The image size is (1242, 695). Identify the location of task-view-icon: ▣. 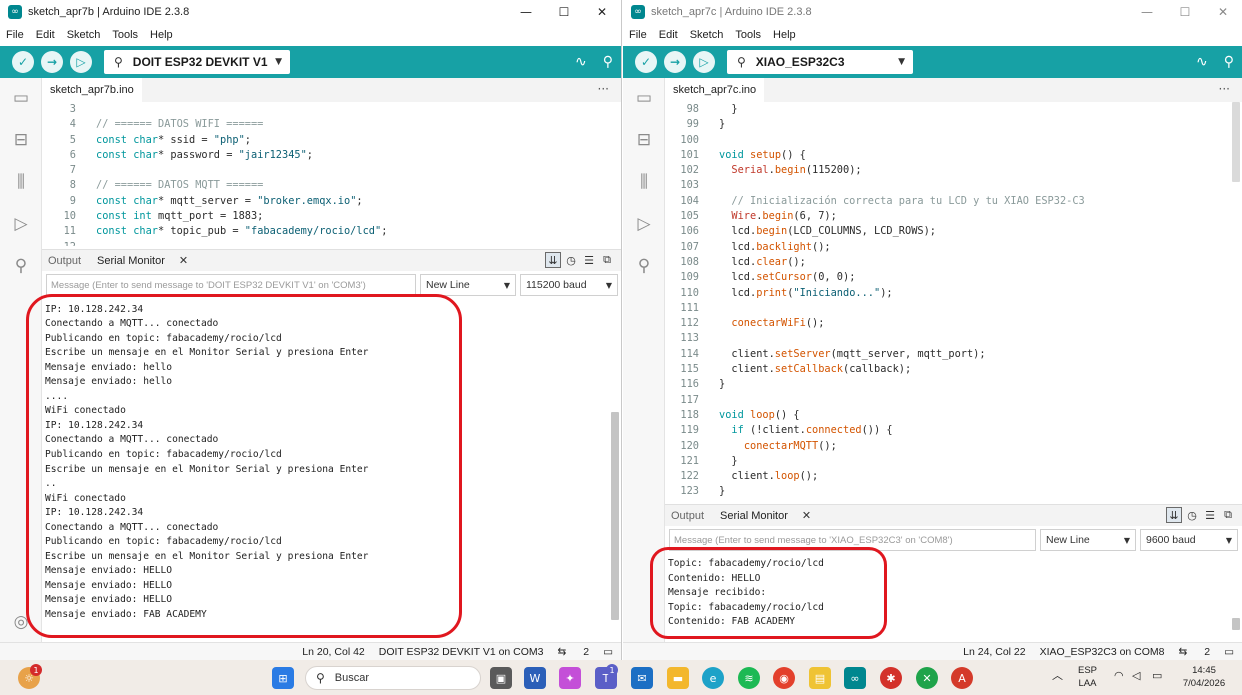
(501, 678).